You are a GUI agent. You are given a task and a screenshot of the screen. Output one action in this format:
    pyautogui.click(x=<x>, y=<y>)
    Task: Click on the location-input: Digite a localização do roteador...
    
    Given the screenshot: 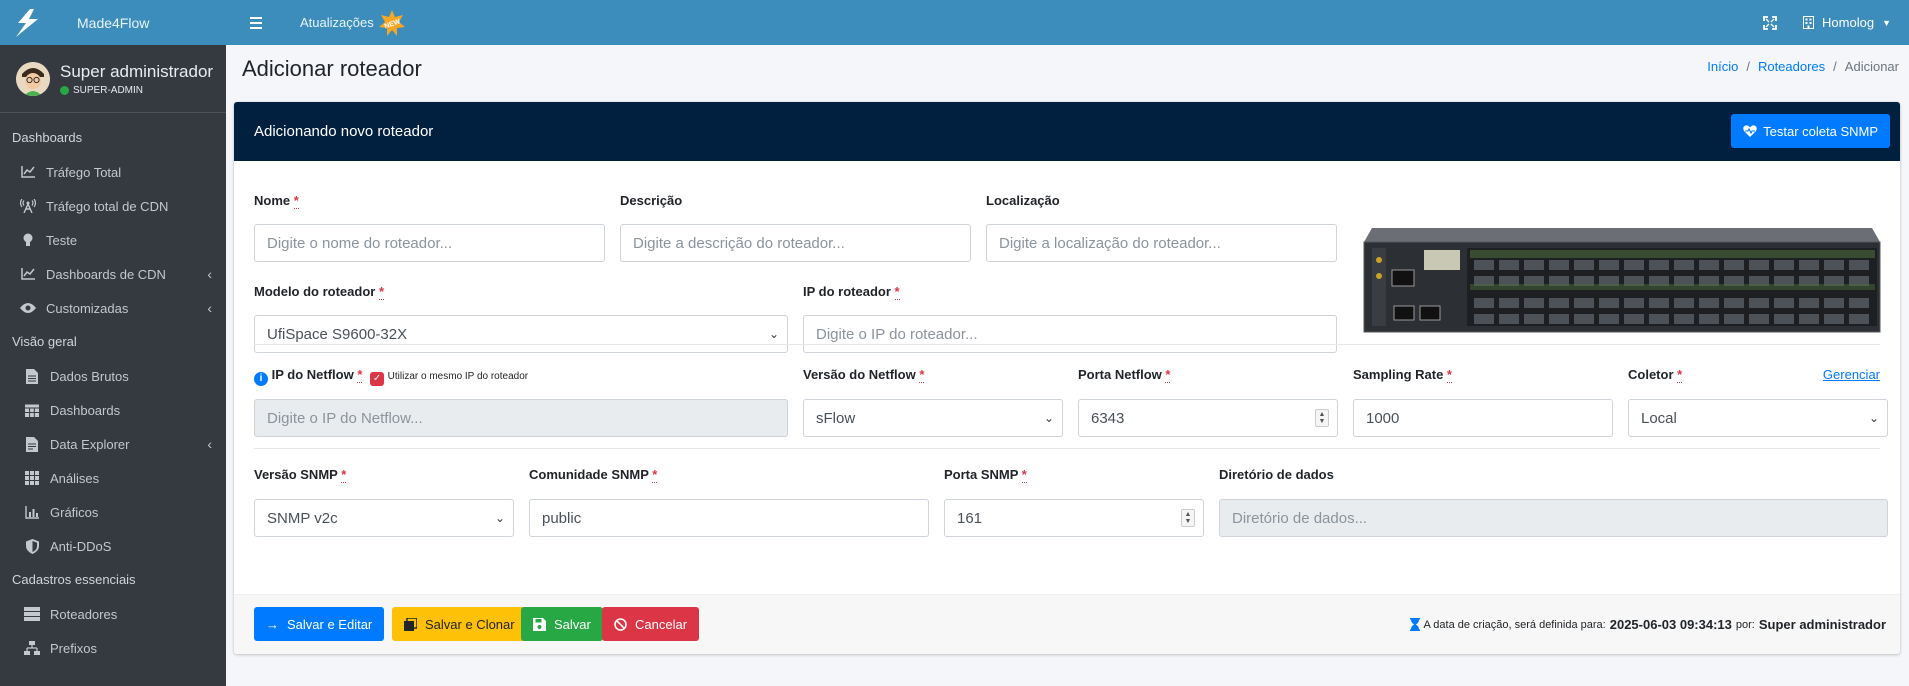 What is the action you would take?
    pyautogui.click(x=1161, y=243)
    